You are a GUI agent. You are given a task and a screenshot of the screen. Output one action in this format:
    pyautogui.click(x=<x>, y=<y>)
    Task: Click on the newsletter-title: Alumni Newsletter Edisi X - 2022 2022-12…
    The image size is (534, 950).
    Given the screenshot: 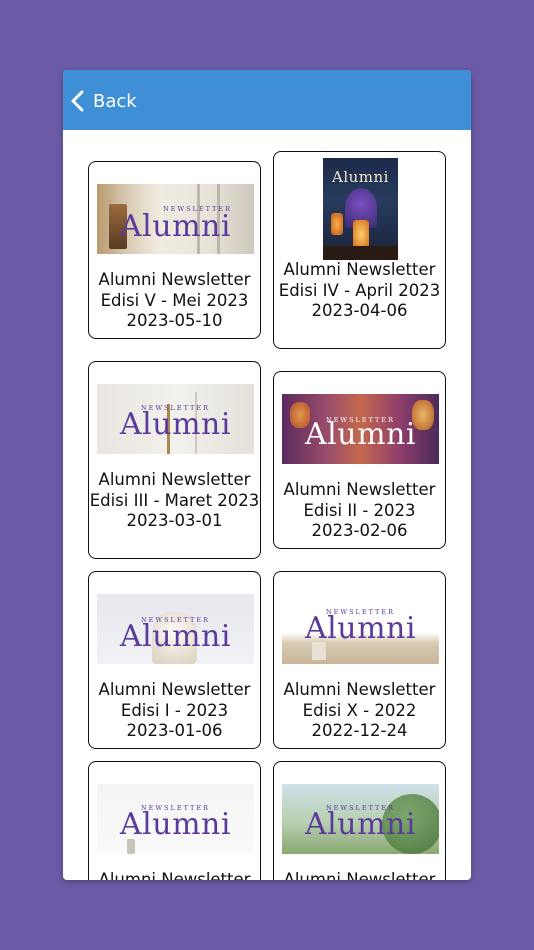 What is the action you would take?
    pyautogui.click(x=359, y=711)
    